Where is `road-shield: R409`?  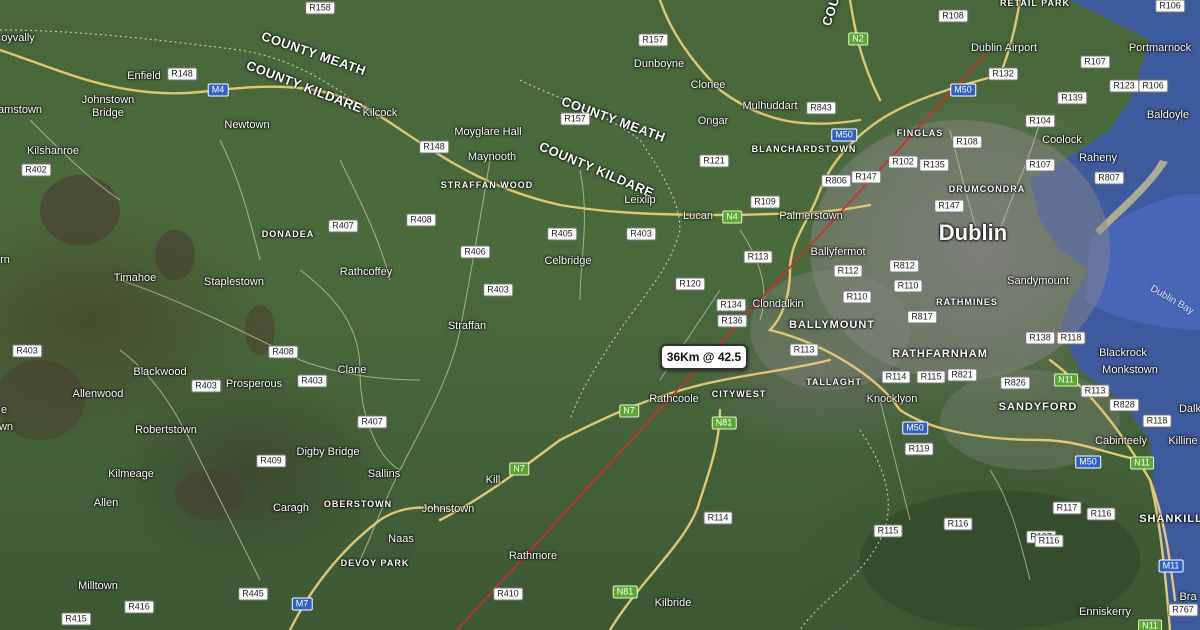
road-shield: R409 is located at coordinates (271, 461).